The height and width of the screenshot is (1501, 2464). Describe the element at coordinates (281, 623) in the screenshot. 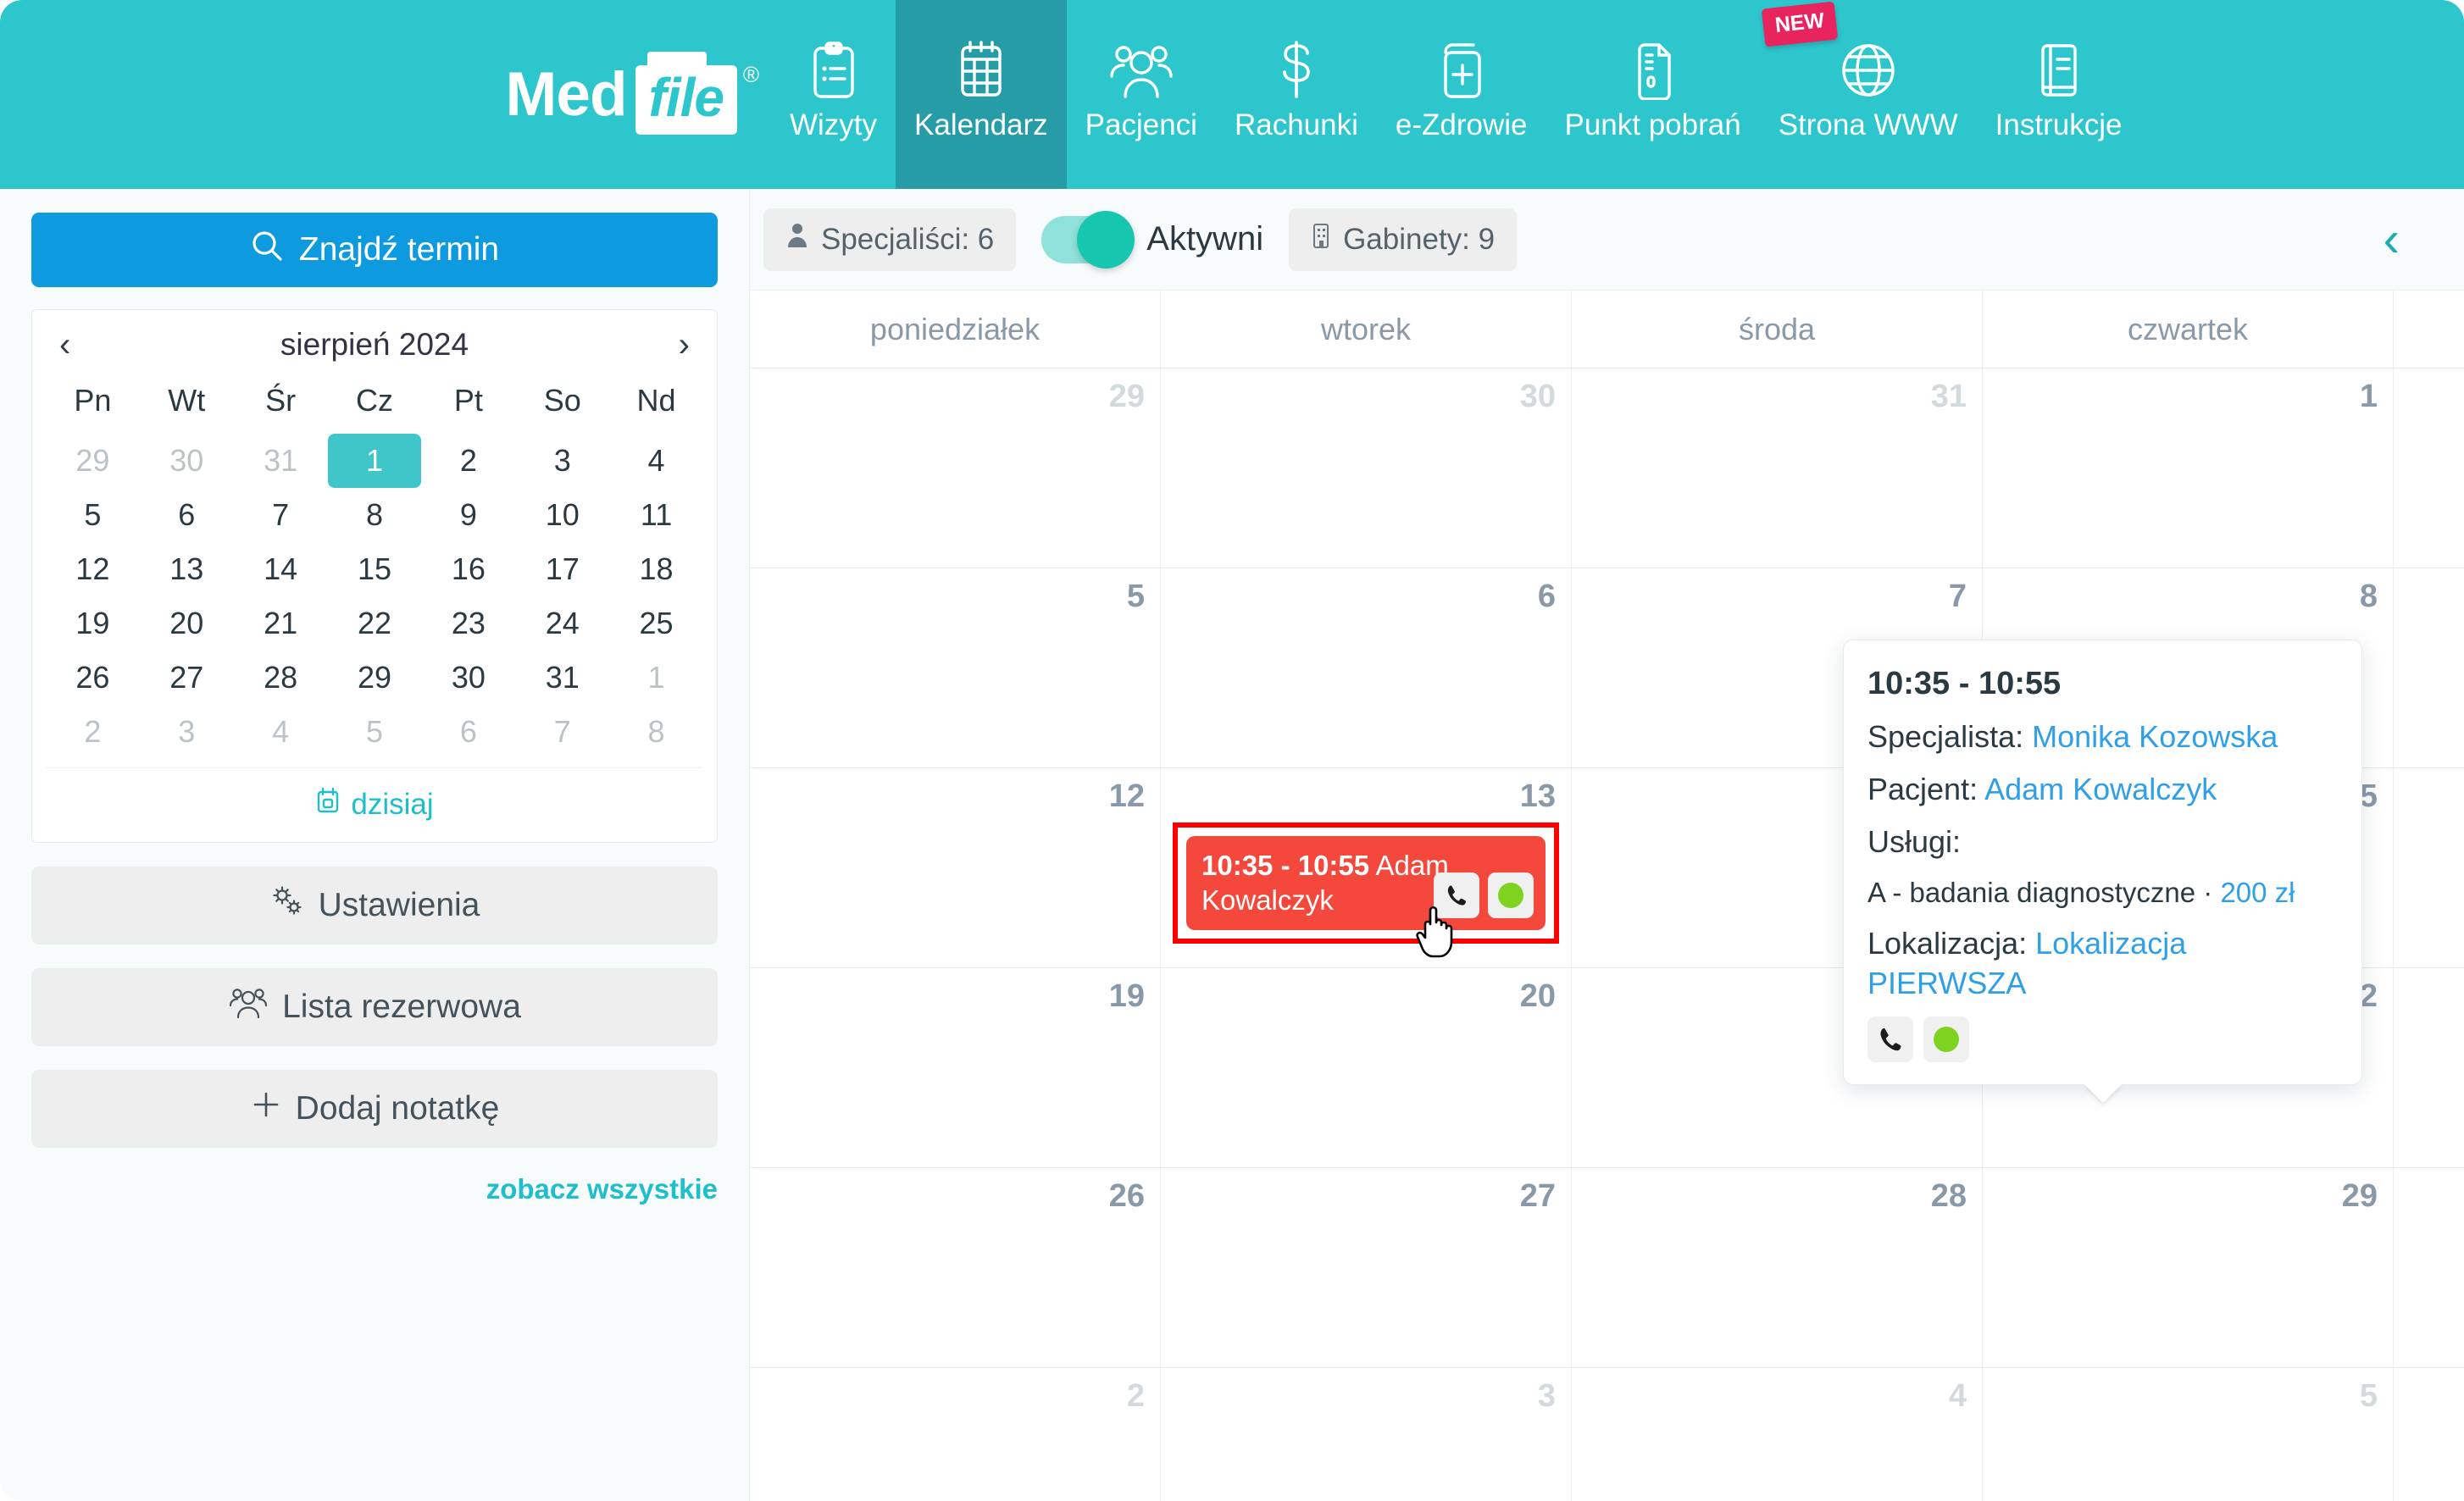

I see `mini-calendar-day: 21` at that location.